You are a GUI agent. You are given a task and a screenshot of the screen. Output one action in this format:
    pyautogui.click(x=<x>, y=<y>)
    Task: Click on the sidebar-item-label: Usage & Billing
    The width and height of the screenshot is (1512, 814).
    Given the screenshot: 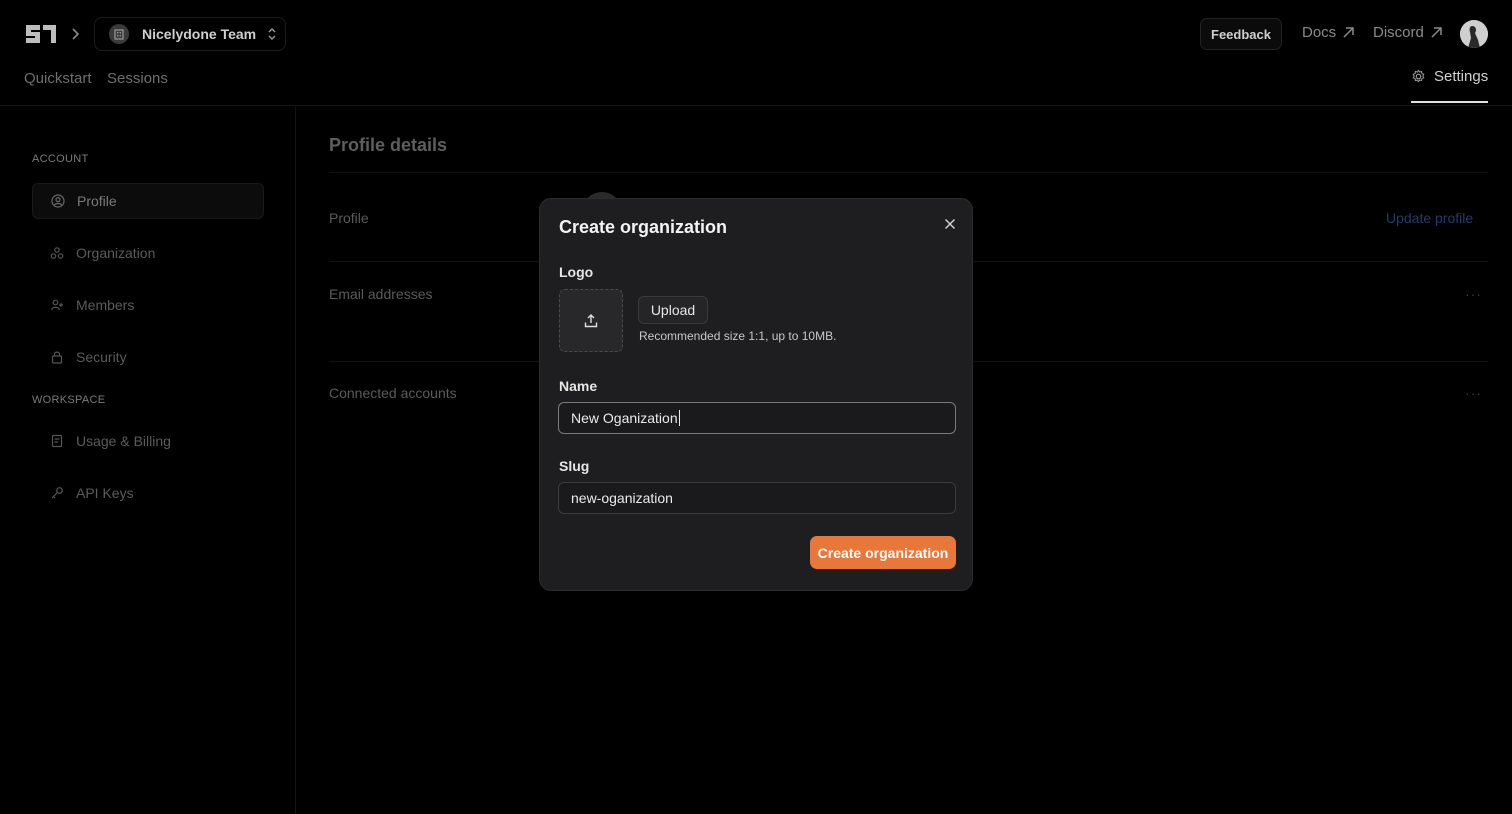 What is the action you would take?
    pyautogui.click(x=123, y=441)
    